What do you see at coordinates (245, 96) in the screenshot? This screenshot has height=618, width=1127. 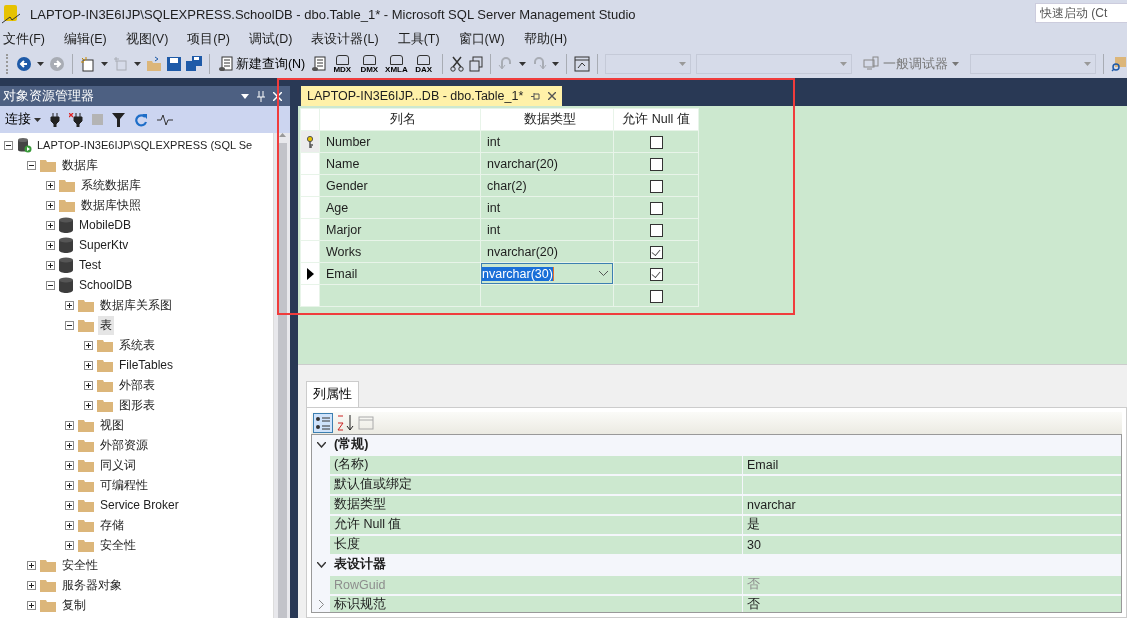 I see `dropdown-icon` at bounding box center [245, 96].